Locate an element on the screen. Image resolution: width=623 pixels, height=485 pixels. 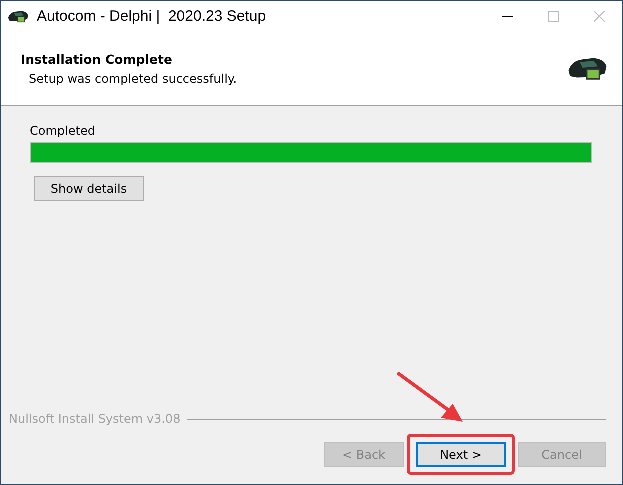
installer-branding: Nullsoft Install System v3.08 is located at coordinates (95, 419).